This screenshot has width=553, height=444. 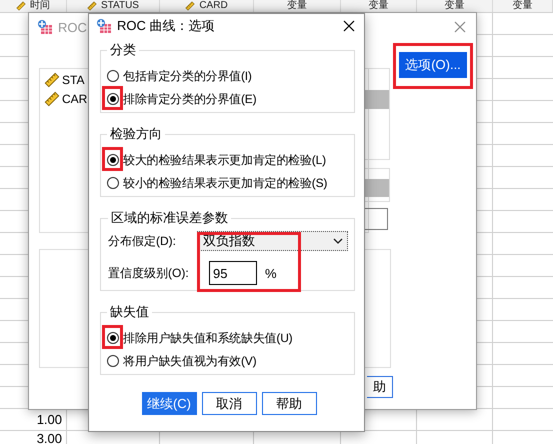 What do you see at coordinates (189, 361) in the screenshot?
I see `radio-label: 将用户缺失值视为有效(V)` at bounding box center [189, 361].